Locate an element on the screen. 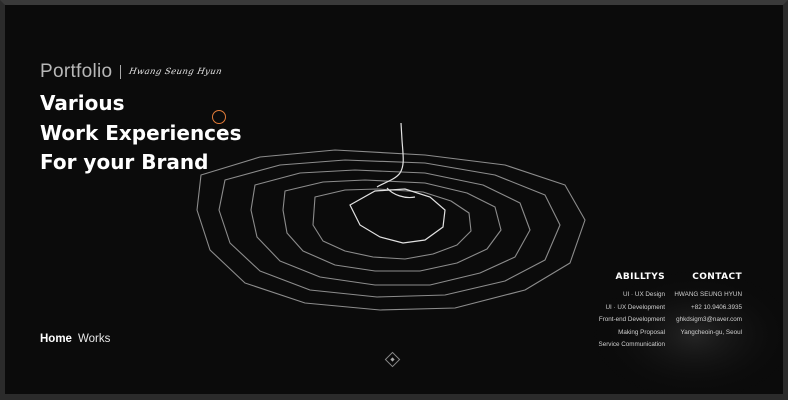 This screenshot has width=788, height=400. cursor-ring-icon is located at coordinates (219, 117).